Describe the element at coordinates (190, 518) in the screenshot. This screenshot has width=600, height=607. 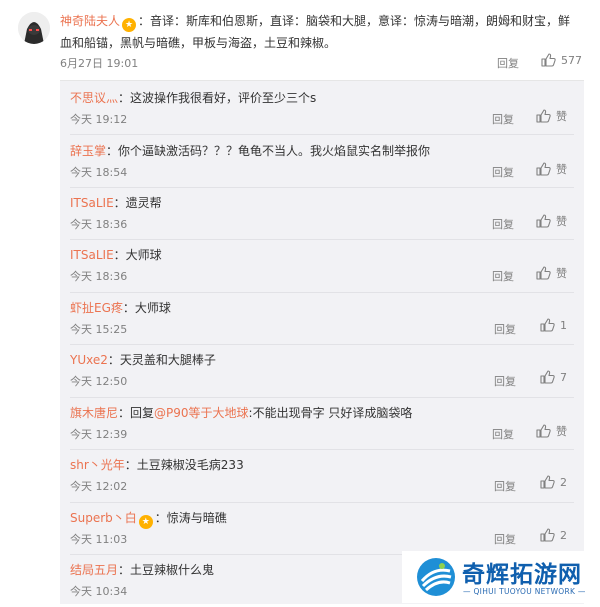
I see `reply-text: ：惊涛与暗礁` at that location.